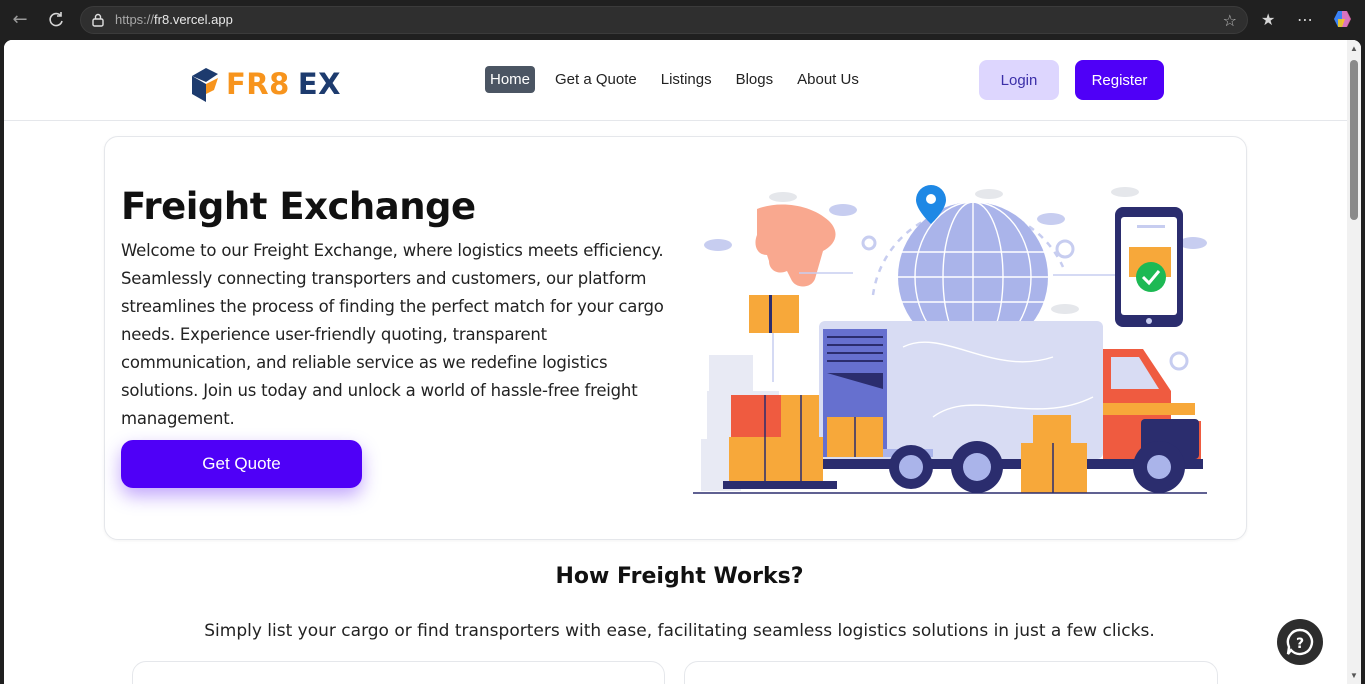 The width and height of the screenshot is (1365, 684). I want to click on brand-logo: FR8 EX, so click(264, 84).